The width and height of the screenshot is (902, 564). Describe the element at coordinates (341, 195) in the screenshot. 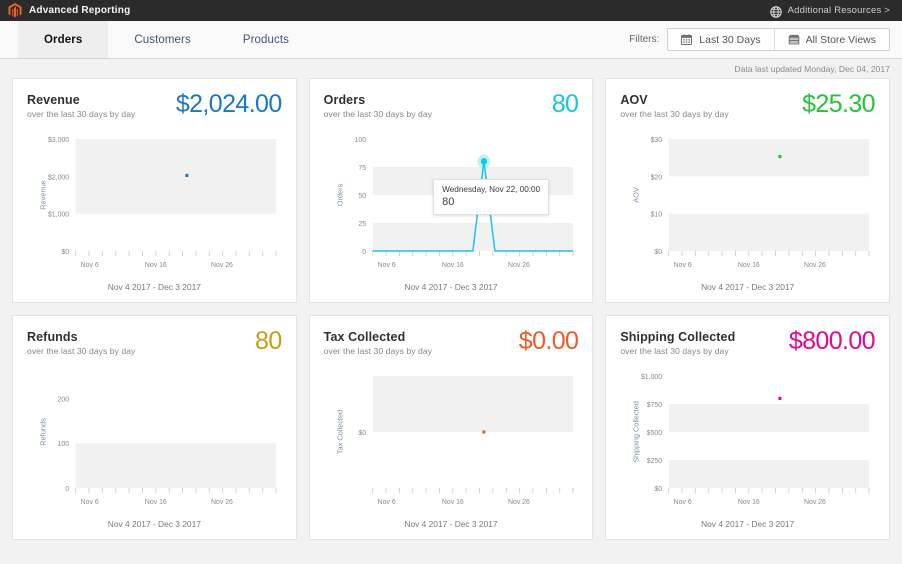

I see `svg-text: Orders` at that location.